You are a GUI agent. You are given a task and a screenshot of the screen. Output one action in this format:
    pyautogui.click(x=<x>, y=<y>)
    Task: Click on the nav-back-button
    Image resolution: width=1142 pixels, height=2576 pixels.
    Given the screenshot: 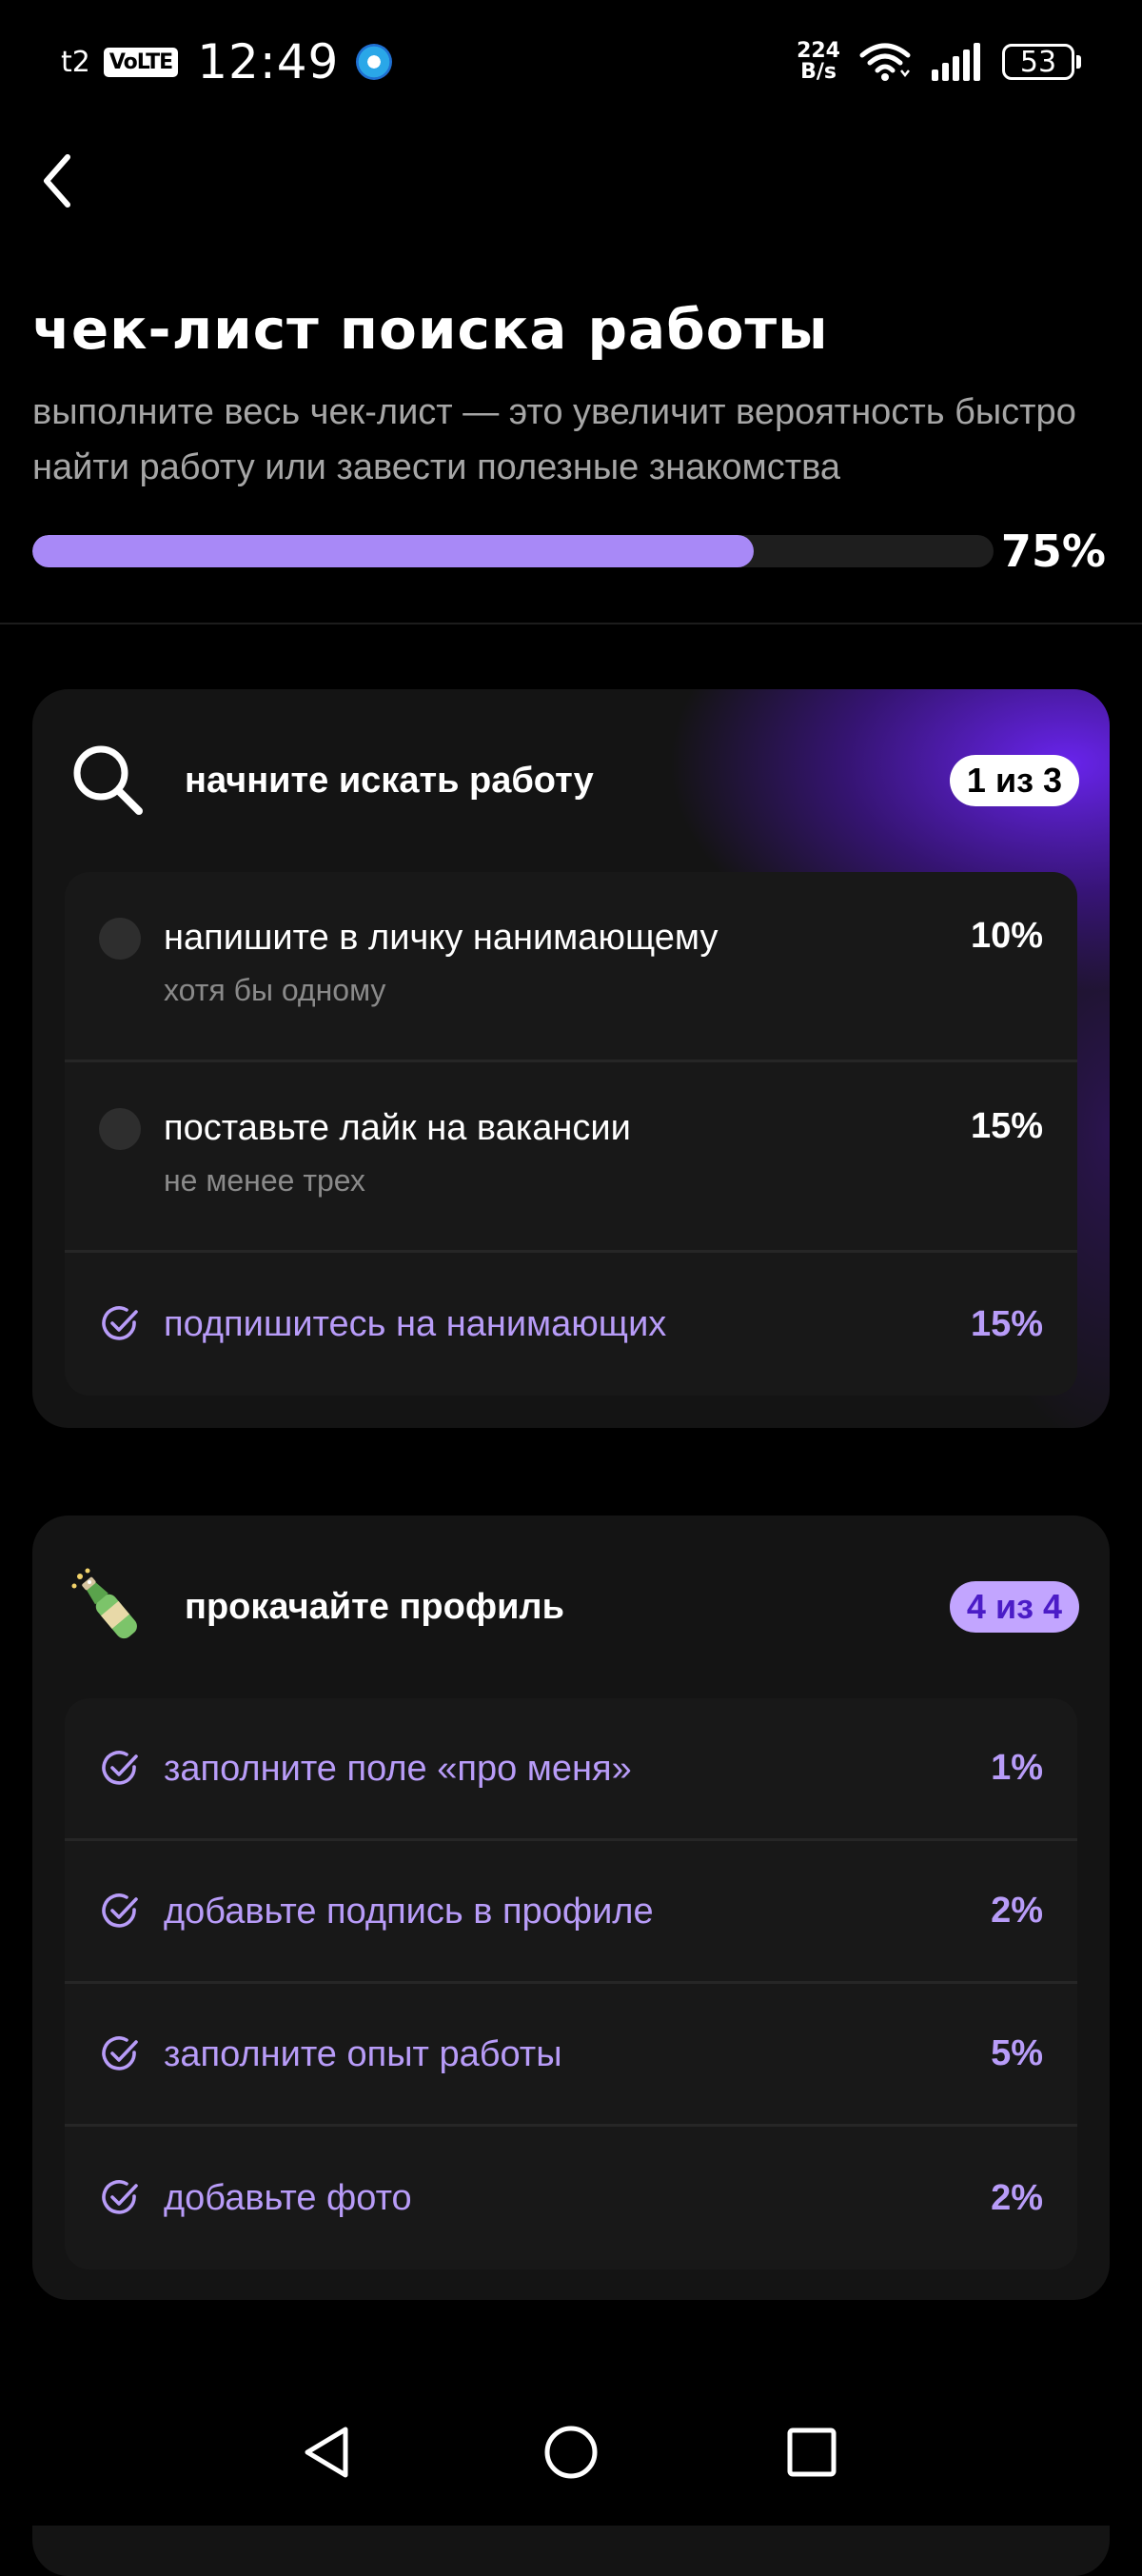 What is the action you would take?
    pyautogui.click(x=326, y=2452)
    